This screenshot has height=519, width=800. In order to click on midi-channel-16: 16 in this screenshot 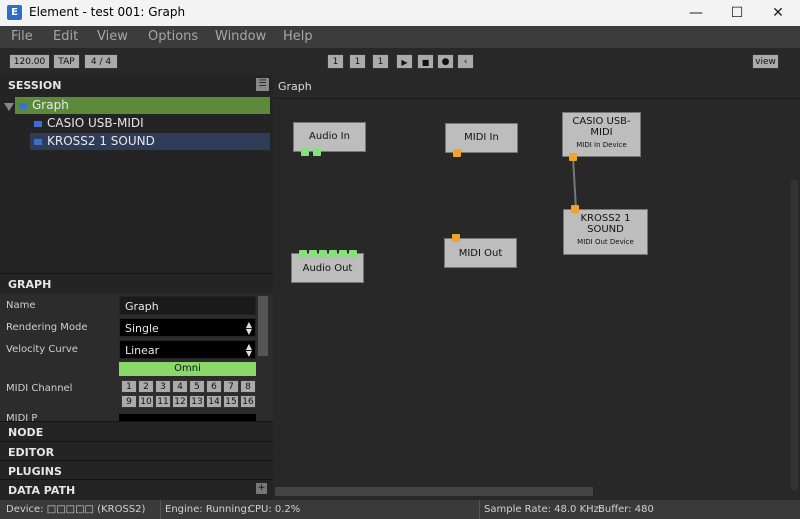, I will do `click(248, 401)`.